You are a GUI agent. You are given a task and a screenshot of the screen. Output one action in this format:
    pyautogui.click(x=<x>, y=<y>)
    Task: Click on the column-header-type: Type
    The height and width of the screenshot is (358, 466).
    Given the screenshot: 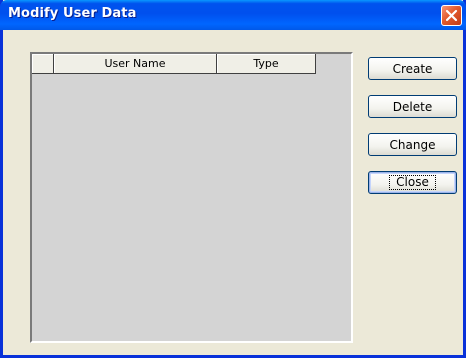 What is the action you would take?
    pyautogui.click(x=266, y=64)
    